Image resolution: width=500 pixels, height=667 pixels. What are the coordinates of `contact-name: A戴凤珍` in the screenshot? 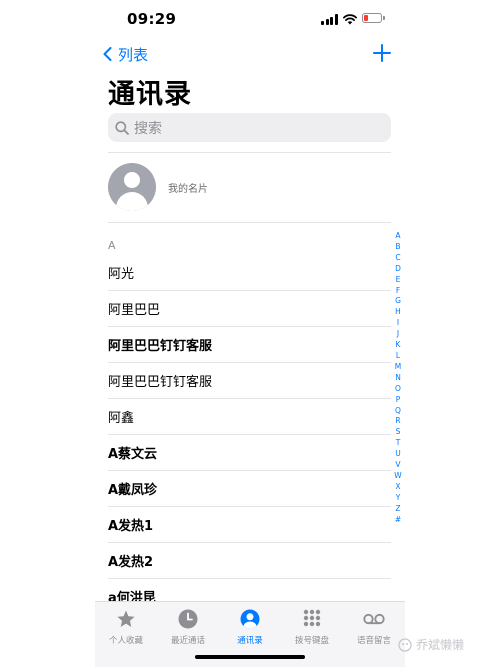 It's located at (133, 490).